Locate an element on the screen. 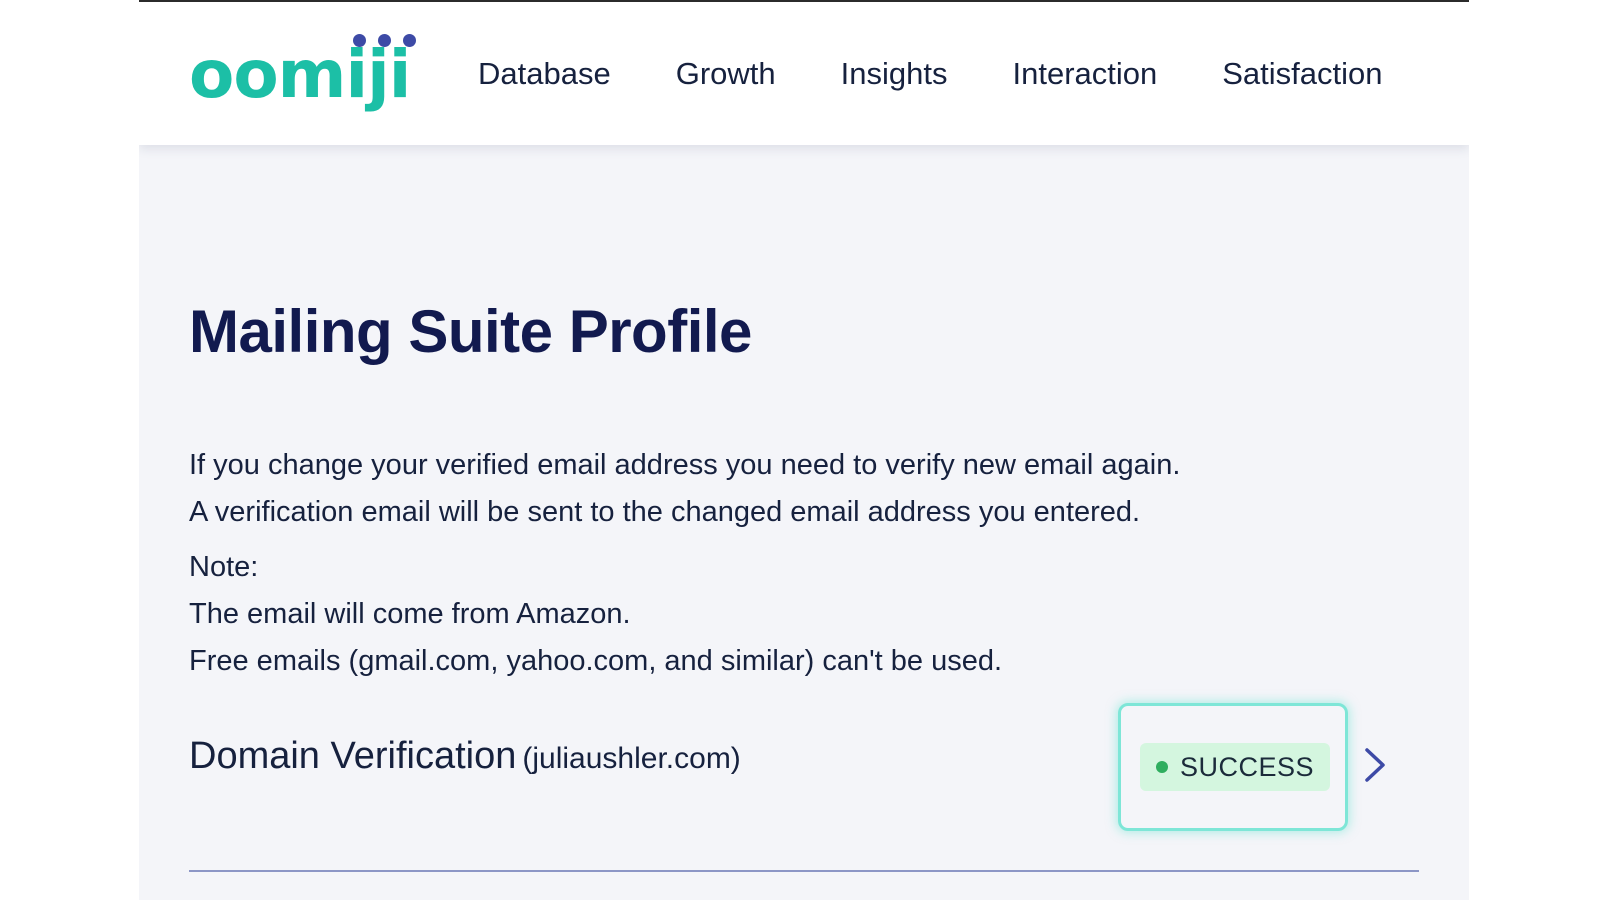 Image resolution: width=1600 pixels, height=900 pixels. nav-item-interaction: Interaction is located at coordinates (1084, 74).